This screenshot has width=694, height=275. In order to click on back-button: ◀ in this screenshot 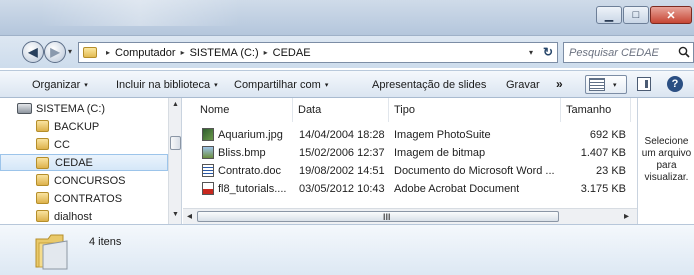, I will do `click(33, 52)`.